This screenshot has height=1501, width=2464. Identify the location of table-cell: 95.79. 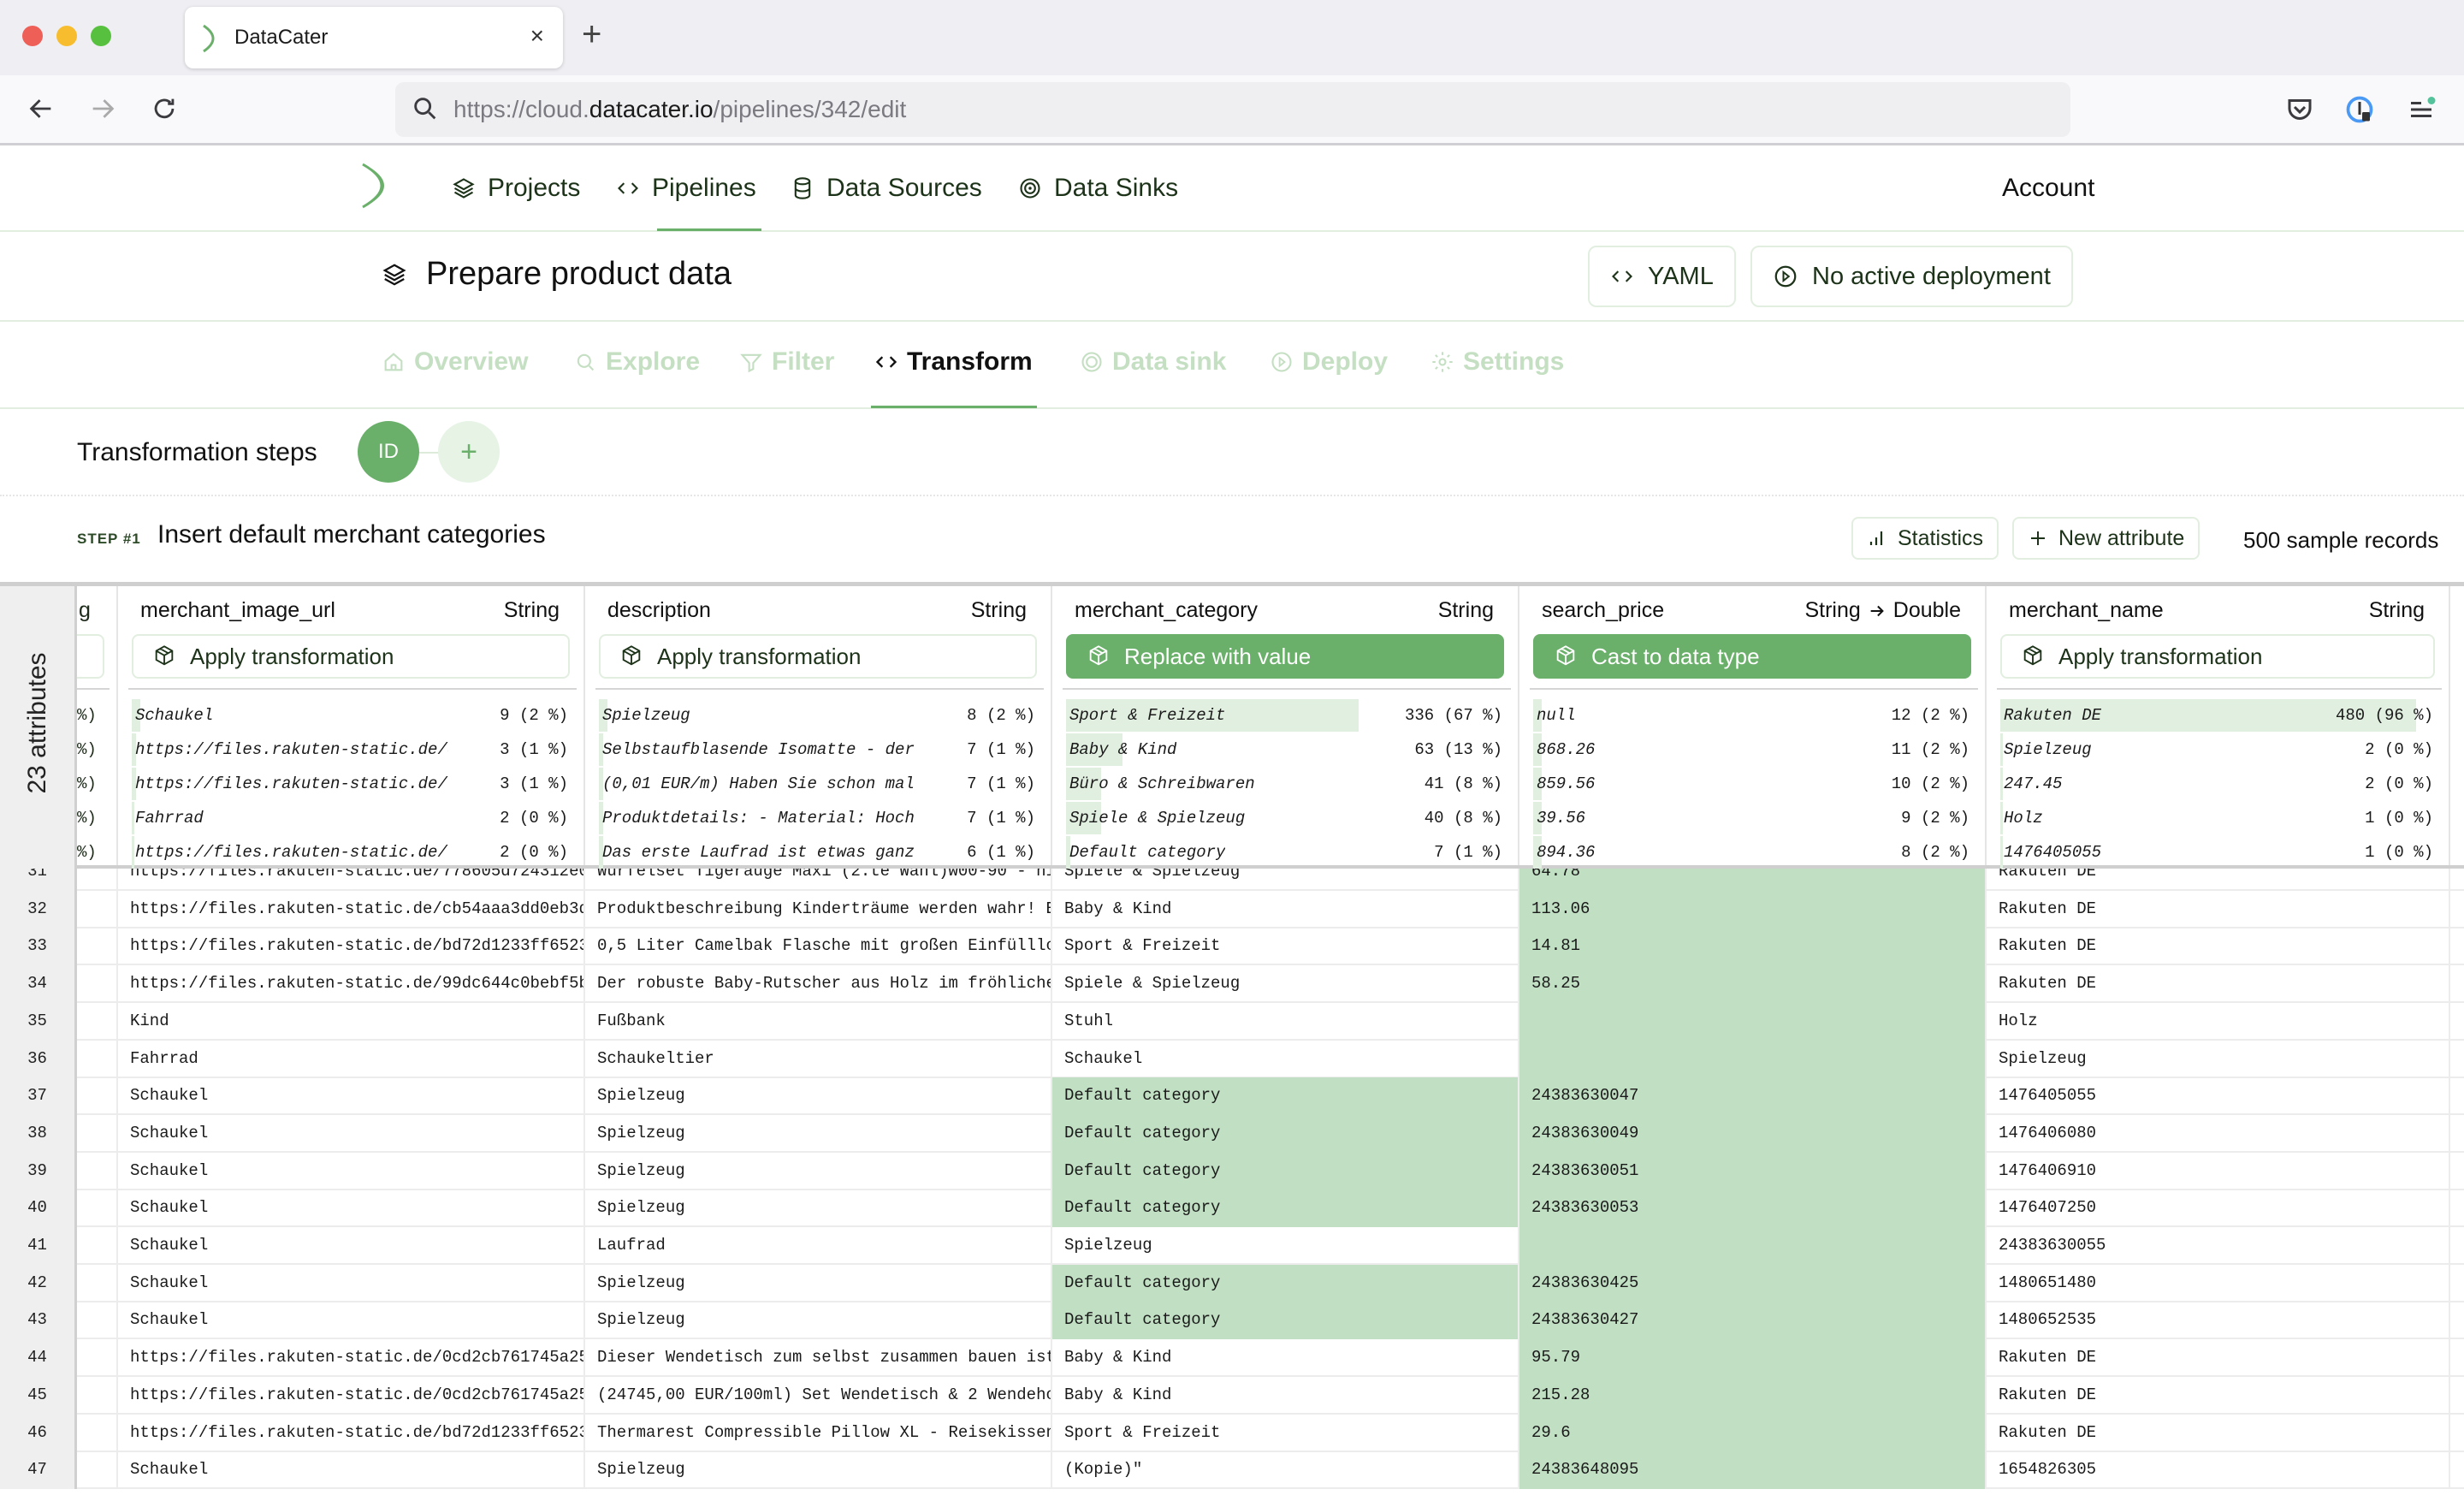
(1753, 1358).